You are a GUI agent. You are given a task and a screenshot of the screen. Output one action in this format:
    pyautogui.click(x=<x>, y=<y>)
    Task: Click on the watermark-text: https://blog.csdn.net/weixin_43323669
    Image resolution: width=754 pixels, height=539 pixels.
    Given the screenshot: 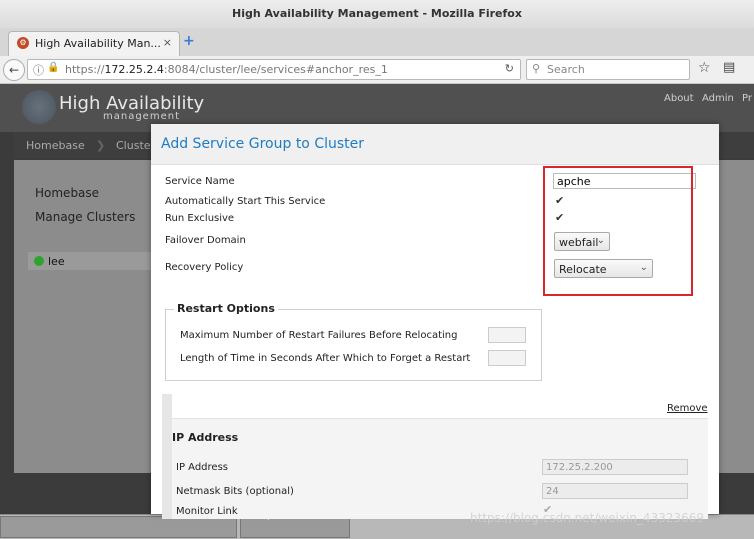 What is the action you would take?
    pyautogui.click(x=587, y=518)
    